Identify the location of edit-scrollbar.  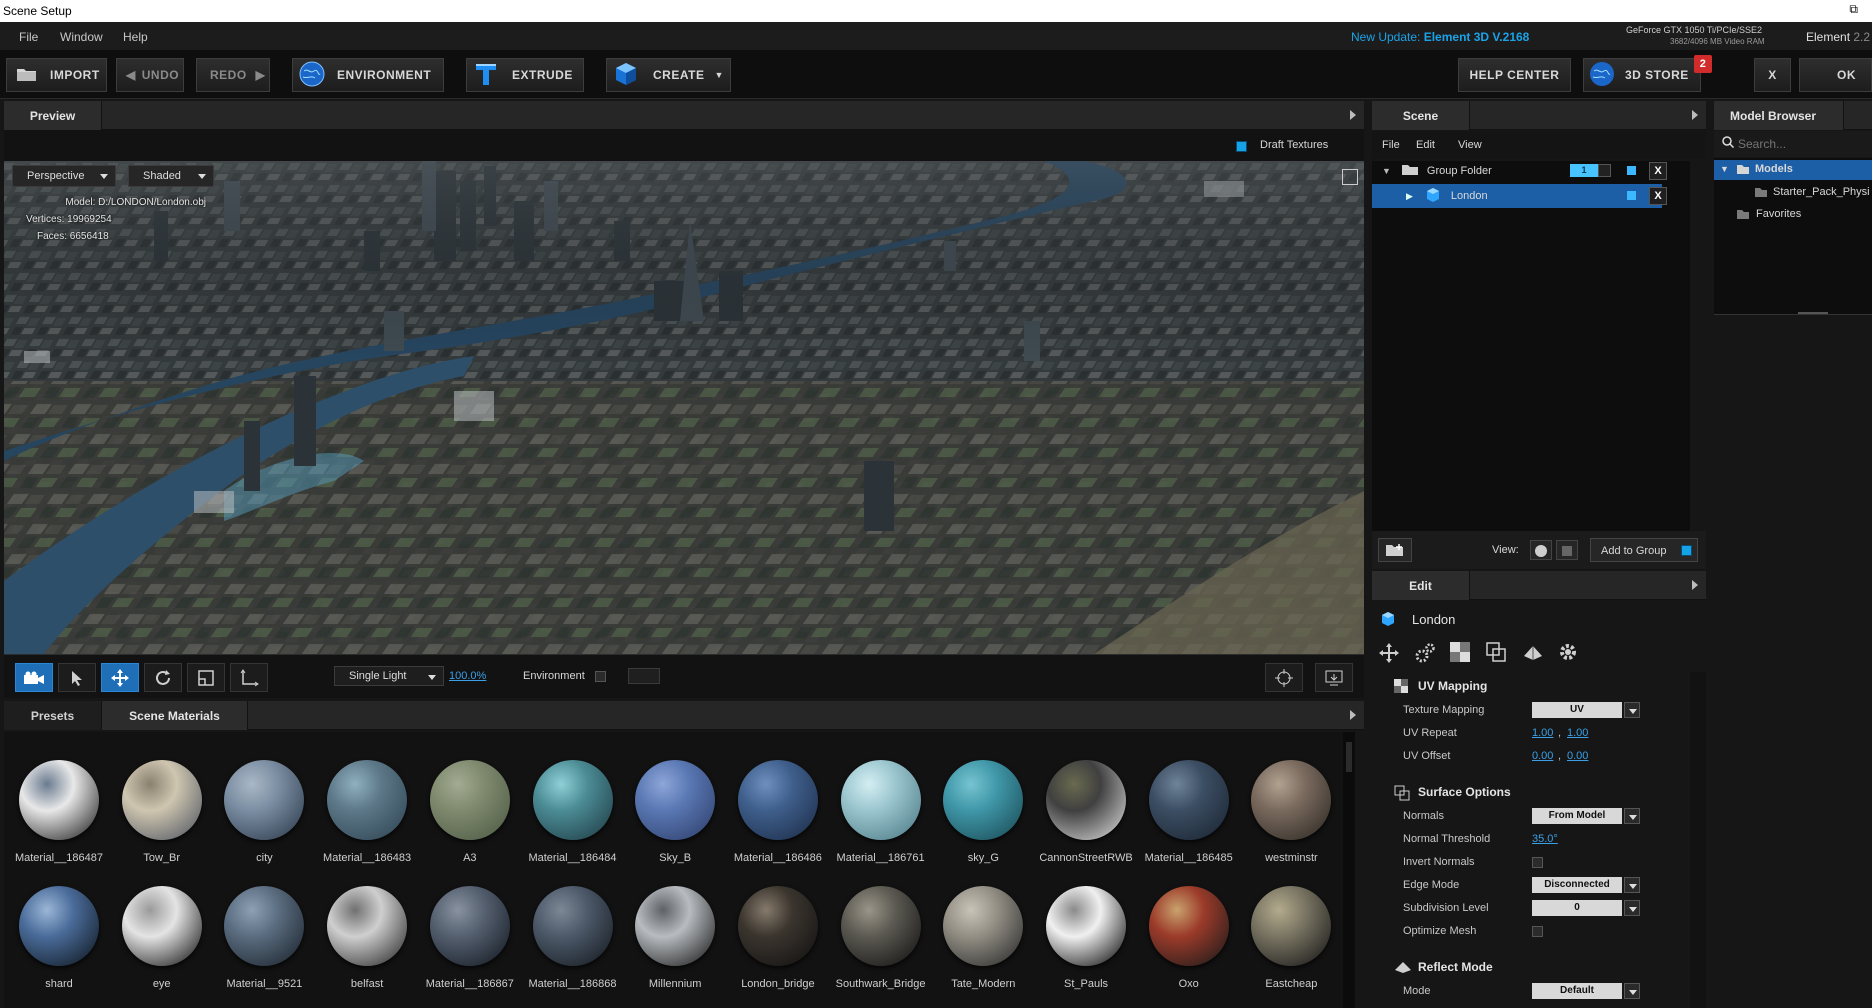
(1698, 840).